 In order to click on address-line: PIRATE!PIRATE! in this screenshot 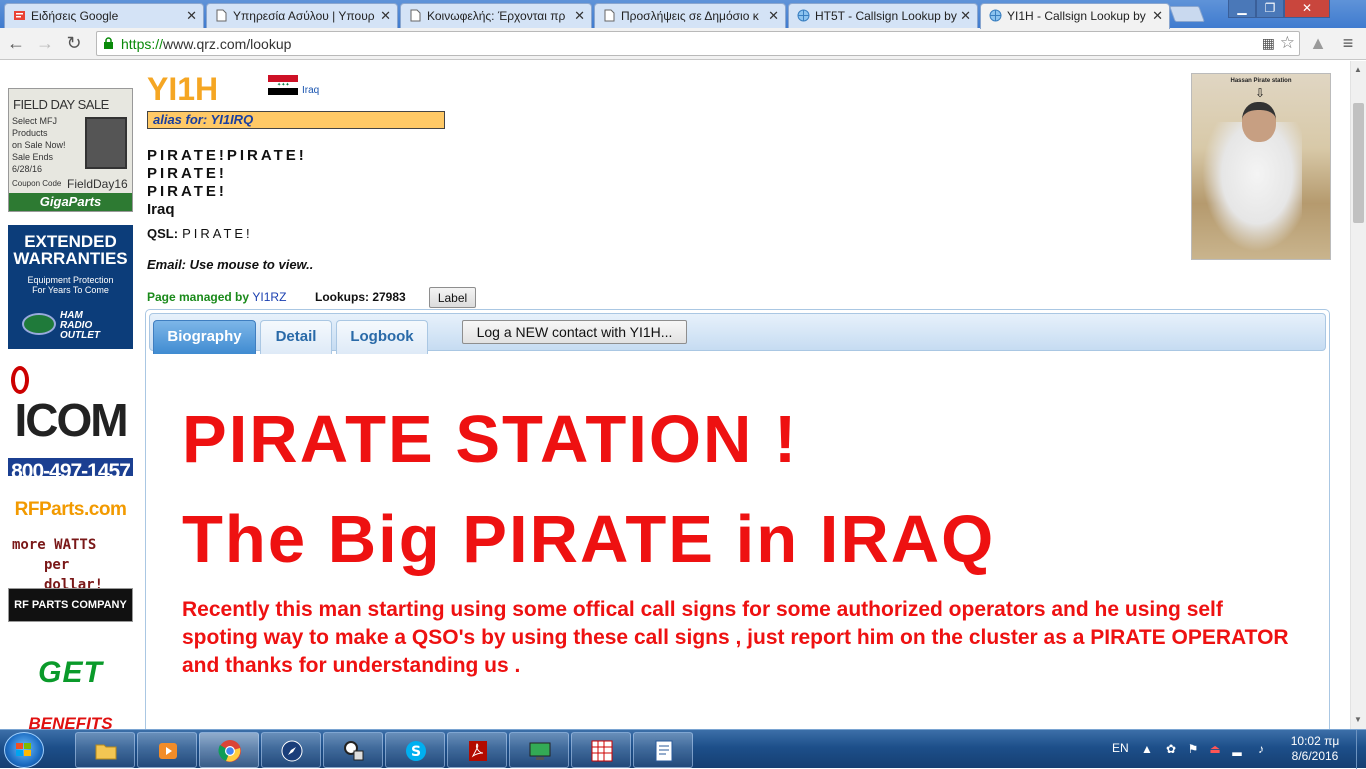, I will do `click(227, 155)`.